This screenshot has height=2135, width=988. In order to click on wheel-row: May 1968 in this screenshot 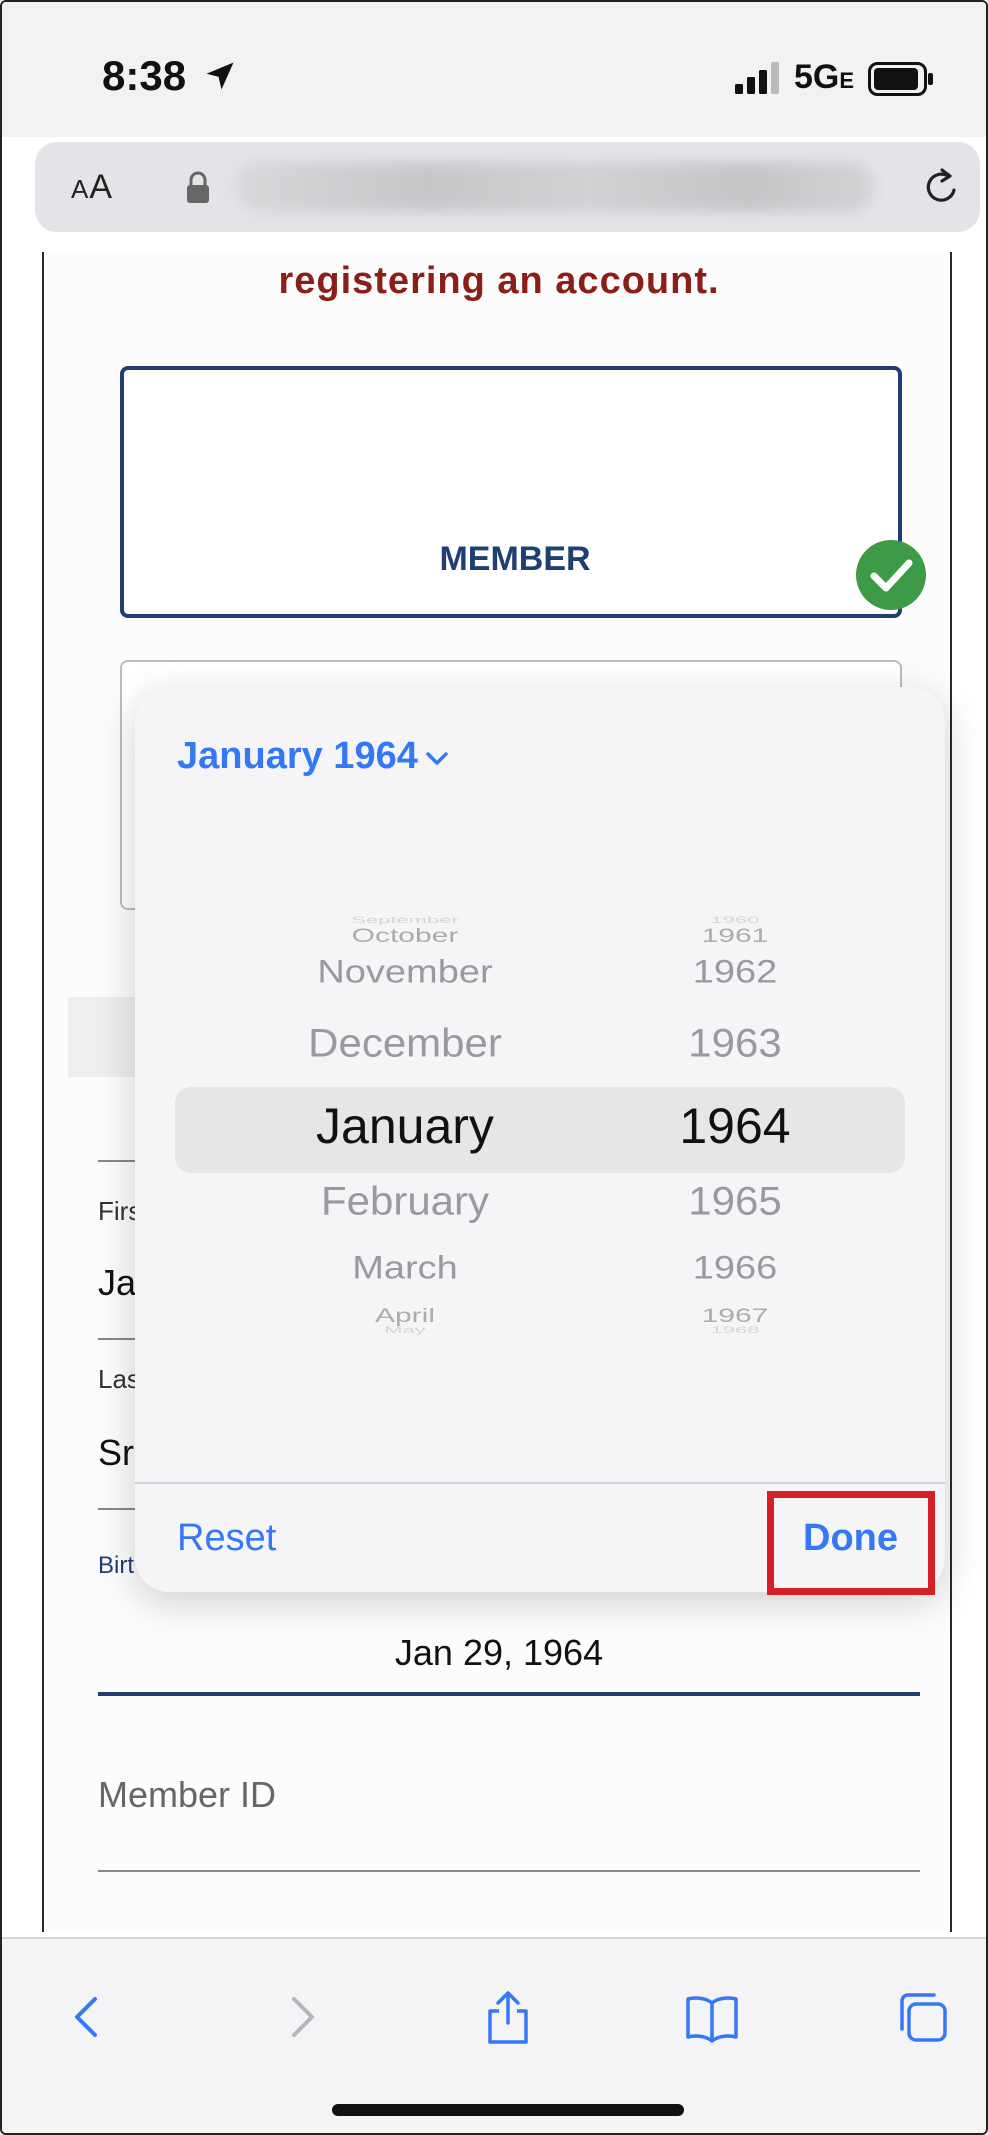, I will do `click(540, 1347)`.